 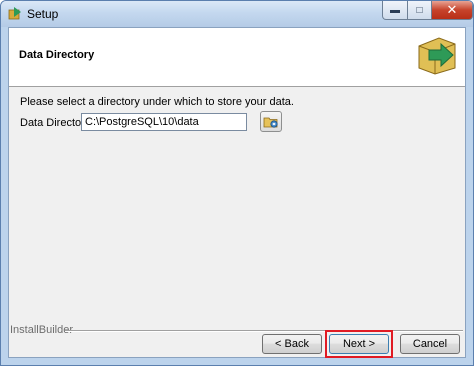 I want to click on browse-button, so click(x=271, y=121).